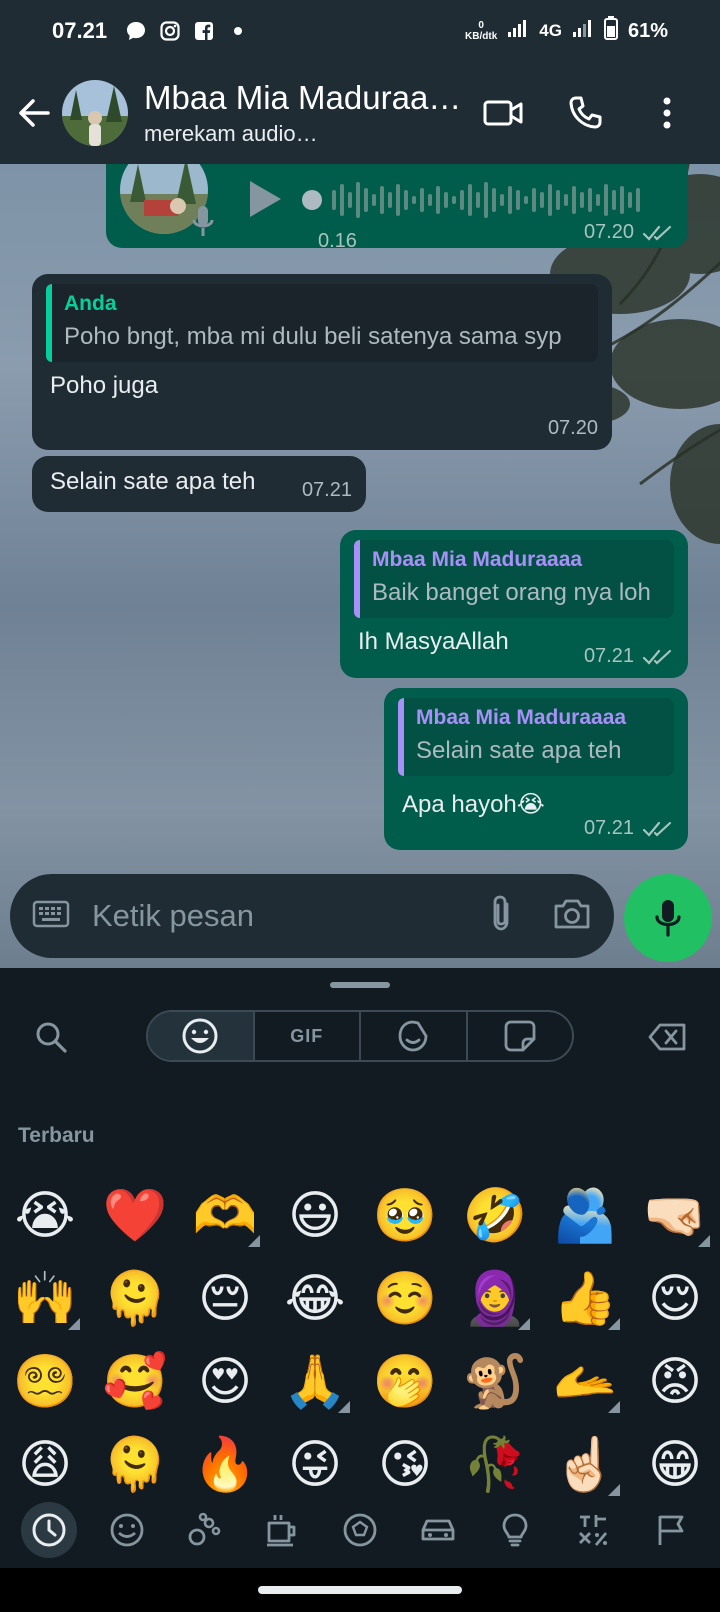 This screenshot has height=1612, width=720. I want to click on category-symbols, so click(593, 1530).